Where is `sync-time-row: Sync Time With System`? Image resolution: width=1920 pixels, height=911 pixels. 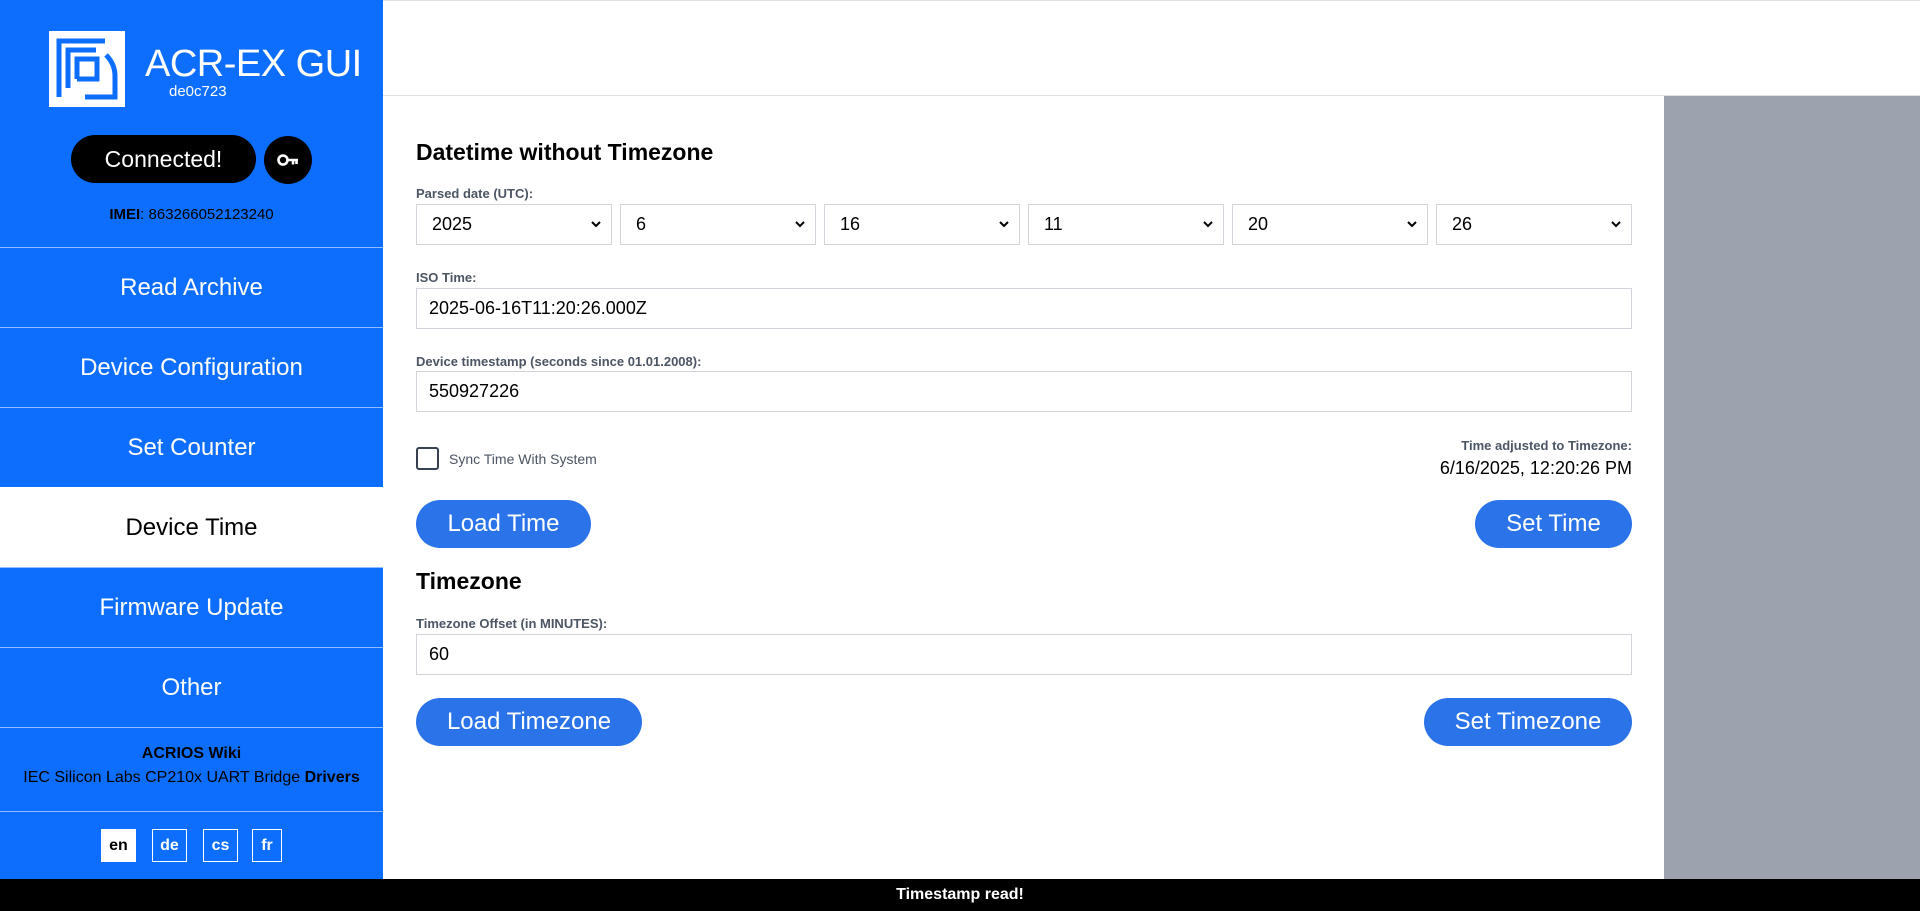
sync-time-row: Sync Time With System is located at coordinates (506, 458).